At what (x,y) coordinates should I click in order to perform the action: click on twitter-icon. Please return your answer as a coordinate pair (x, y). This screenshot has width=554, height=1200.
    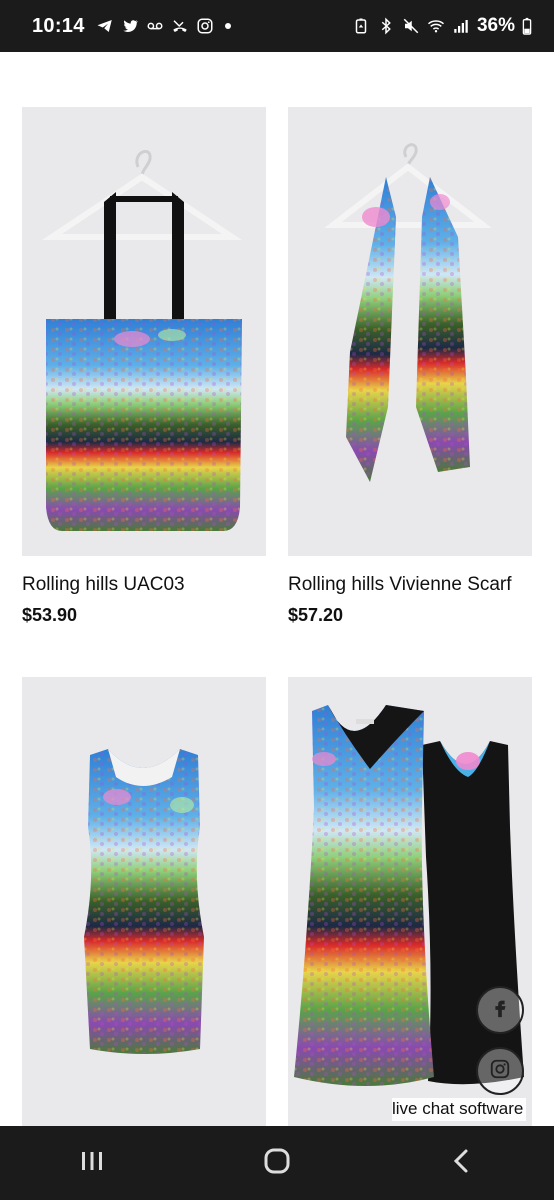
    Looking at the image, I should click on (130, 26).